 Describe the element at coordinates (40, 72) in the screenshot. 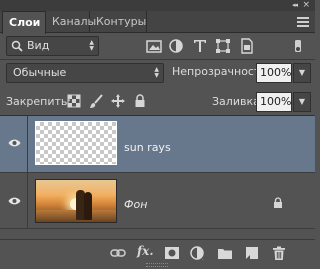

I see `blend-mode-value: Обычные` at that location.